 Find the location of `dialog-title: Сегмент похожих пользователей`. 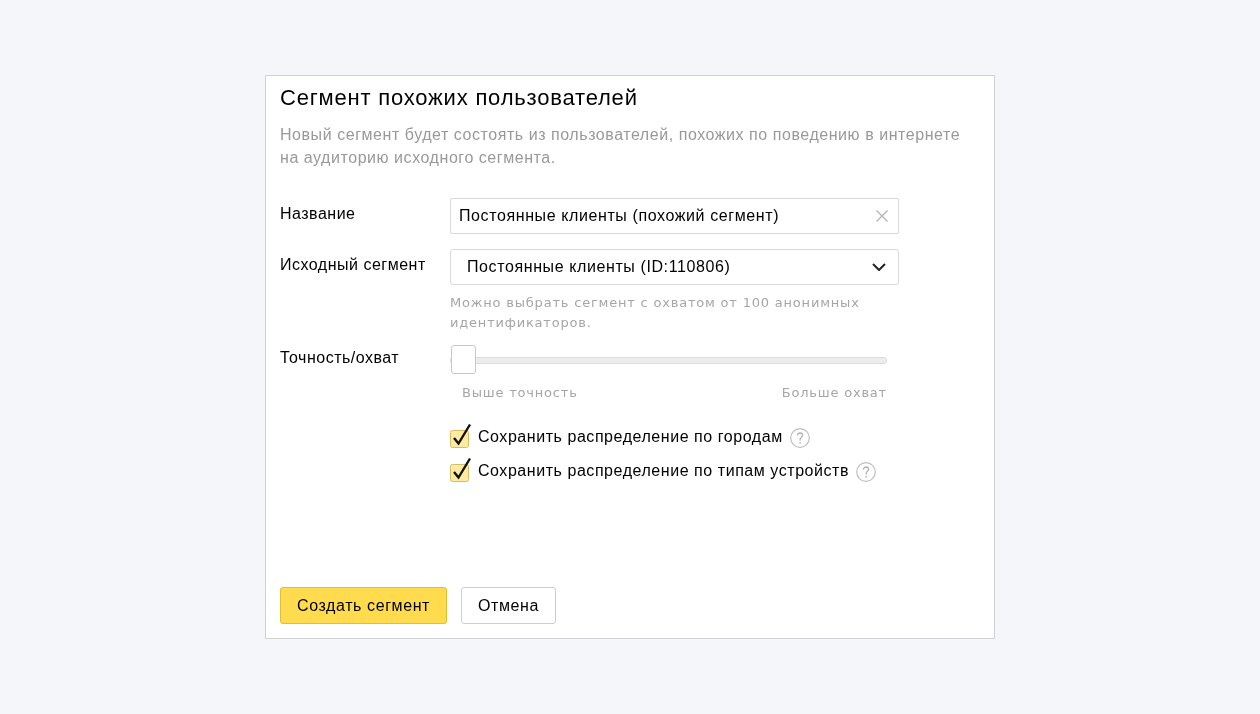

dialog-title: Сегмент похожих пользователей is located at coordinates (459, 98).